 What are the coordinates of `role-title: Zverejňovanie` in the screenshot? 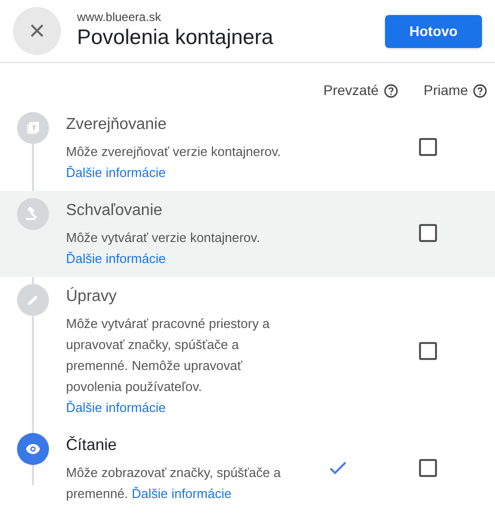 It's located at (117, 125).